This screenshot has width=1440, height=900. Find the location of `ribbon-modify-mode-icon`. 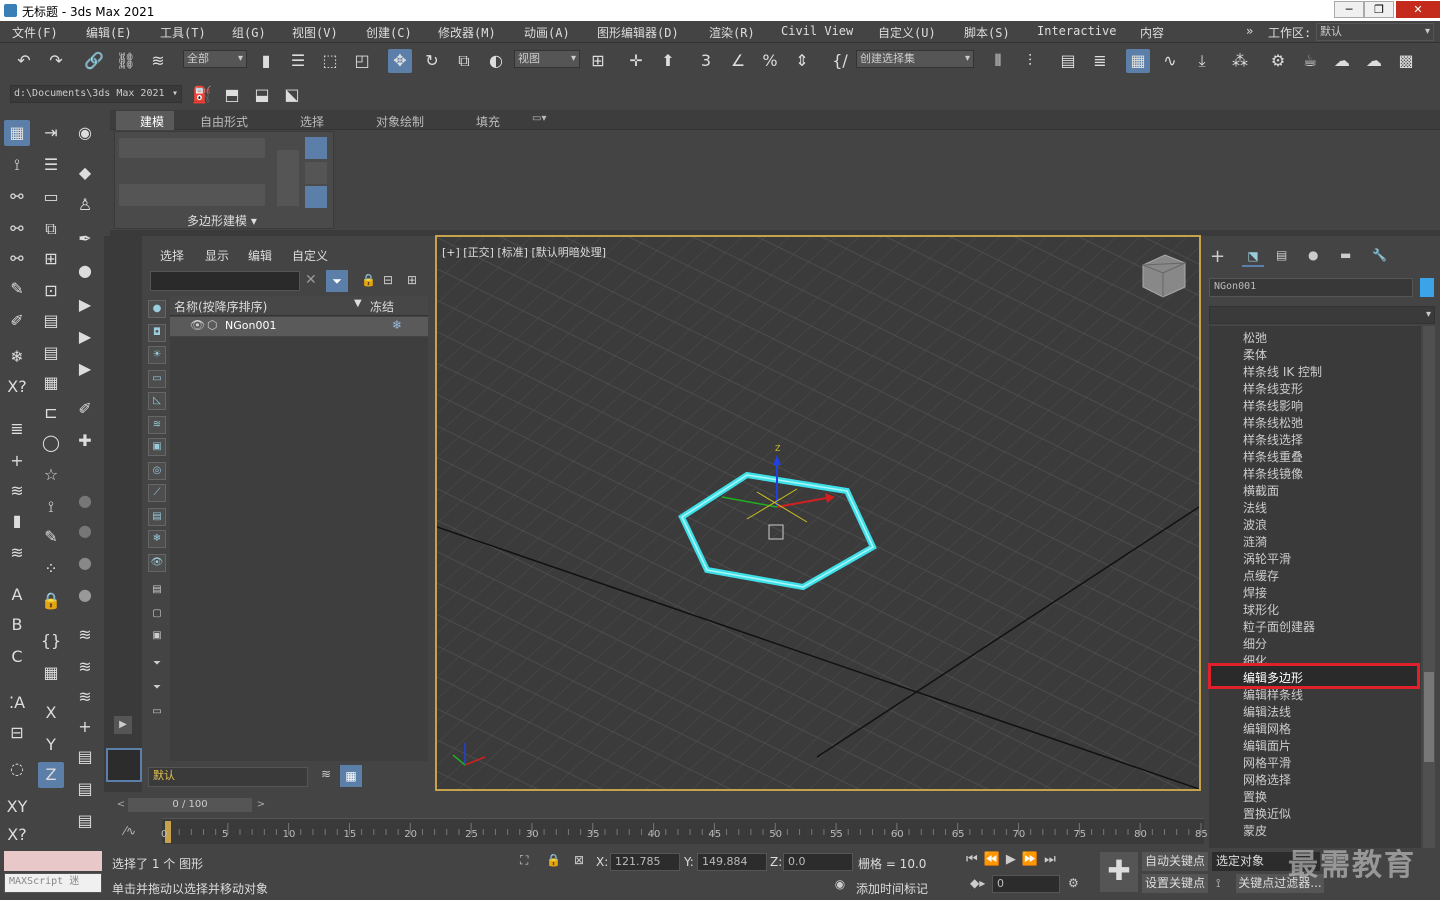

ribbon-modify-mode-icon is located at coordinates (316, 148).